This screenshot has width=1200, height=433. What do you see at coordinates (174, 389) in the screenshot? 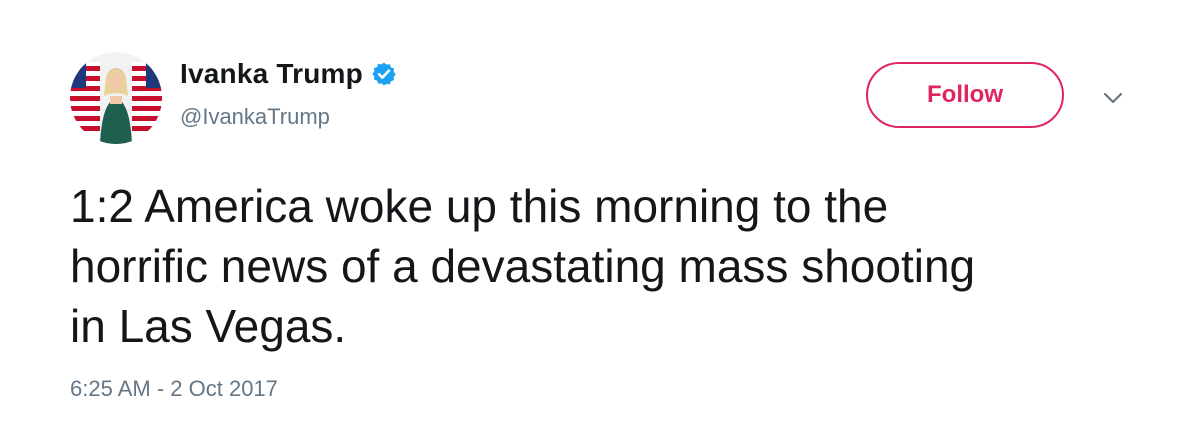
I see `tweet-timestamp: 6:25 AM - 2 Oct 2017` at bounding box center [174, 389].